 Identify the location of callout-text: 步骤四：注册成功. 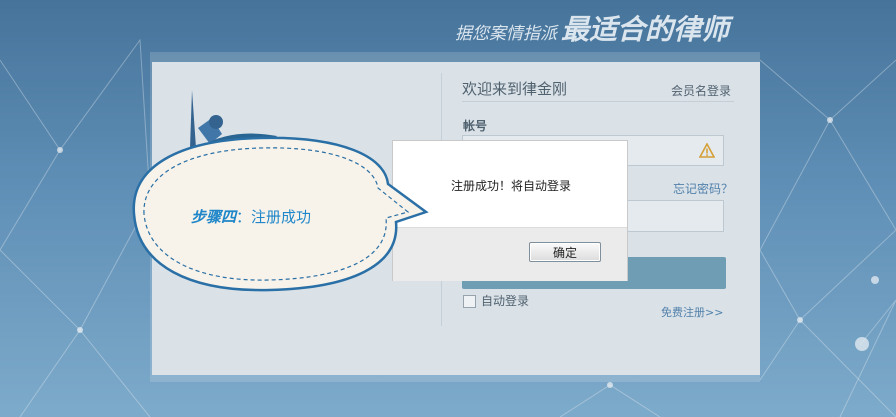
(251, 216).